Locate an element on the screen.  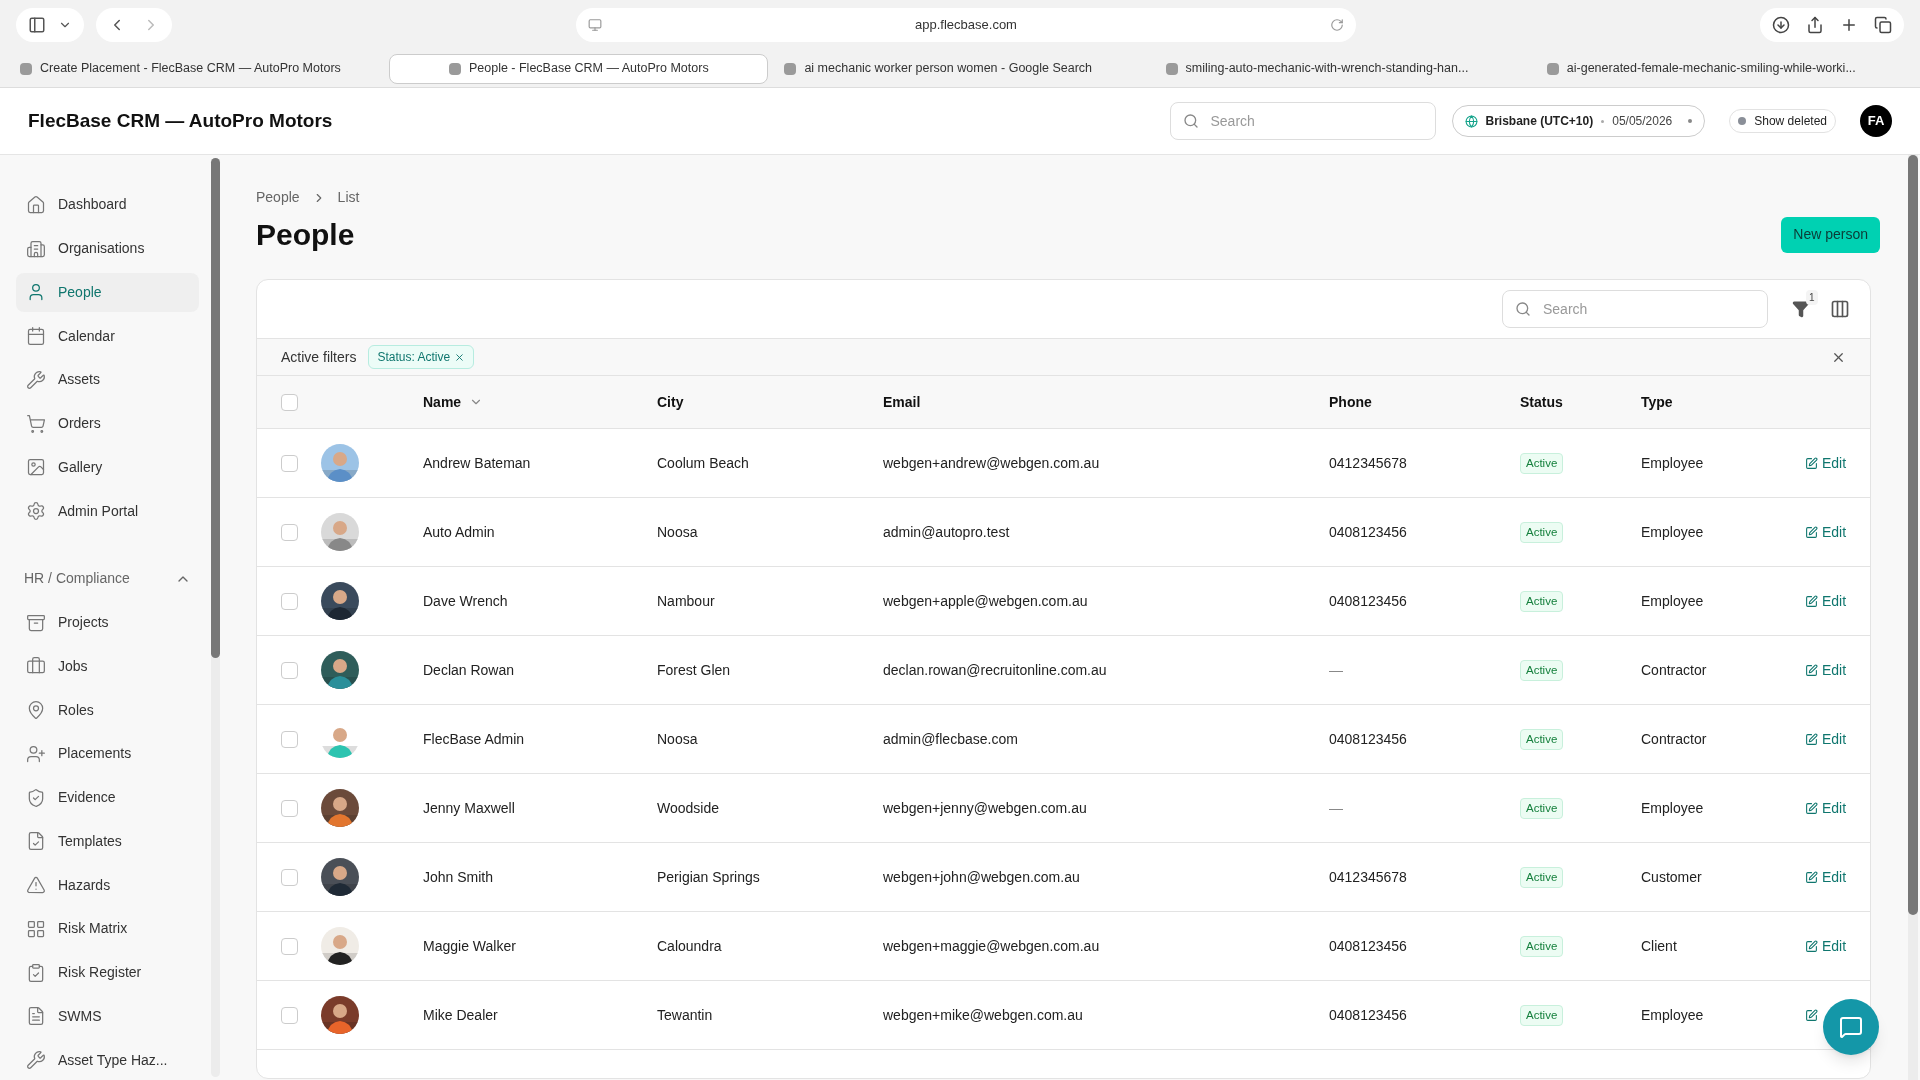
section-header: HR / Compliance is located at coordinates (107, 579).